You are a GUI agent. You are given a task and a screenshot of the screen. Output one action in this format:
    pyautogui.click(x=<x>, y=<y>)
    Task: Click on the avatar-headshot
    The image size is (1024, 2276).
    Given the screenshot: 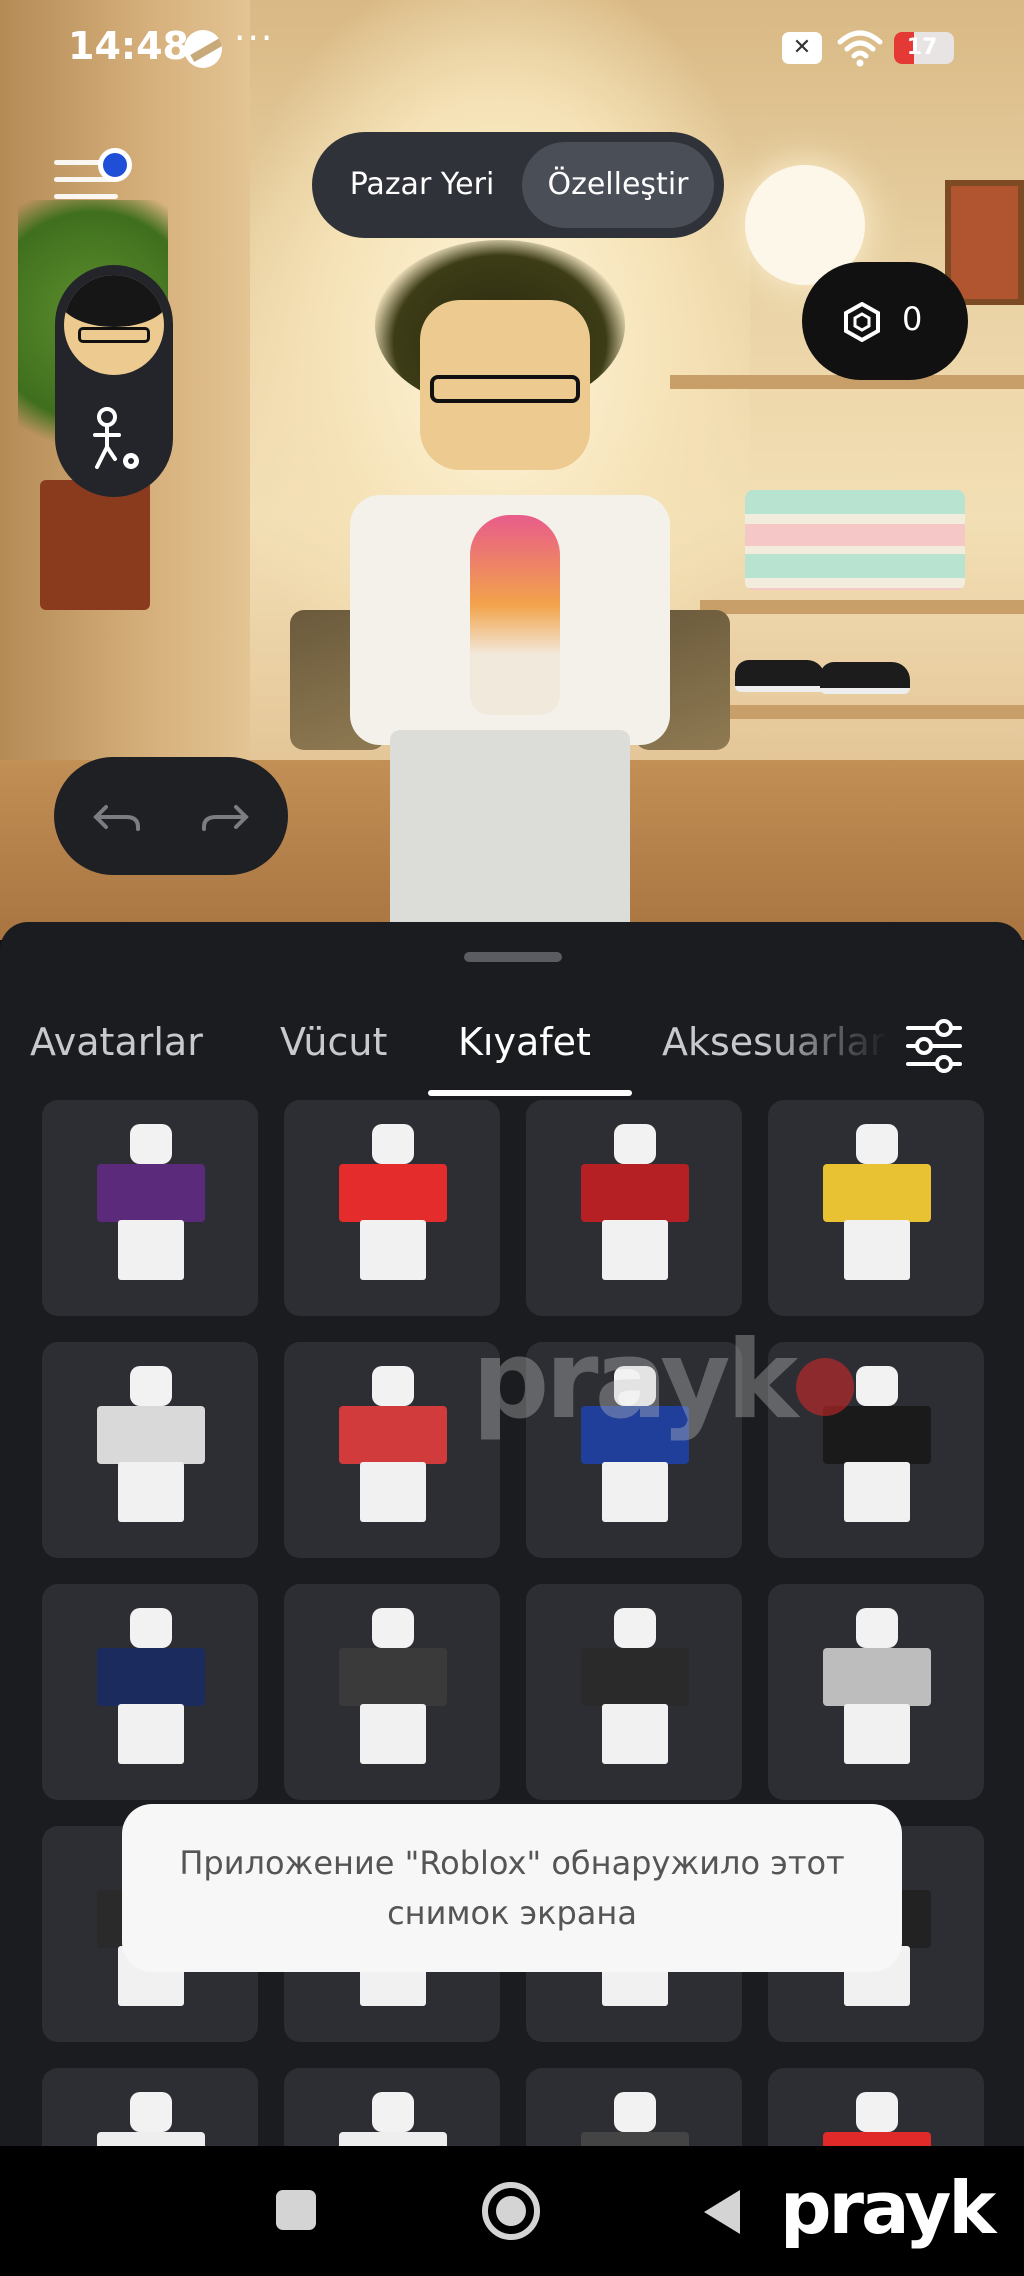 What is the action you would take?
    pyautogui.click(x=114, y=325)
    